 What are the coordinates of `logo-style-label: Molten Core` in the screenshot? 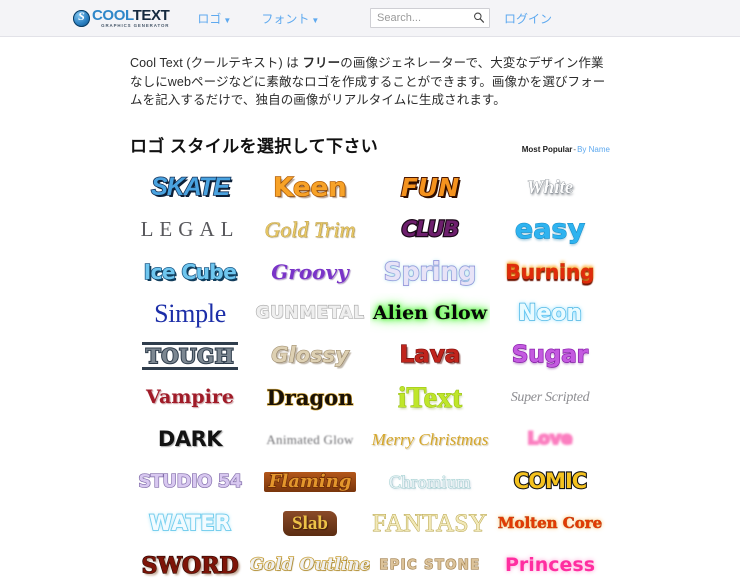 It's located at (550, 523).